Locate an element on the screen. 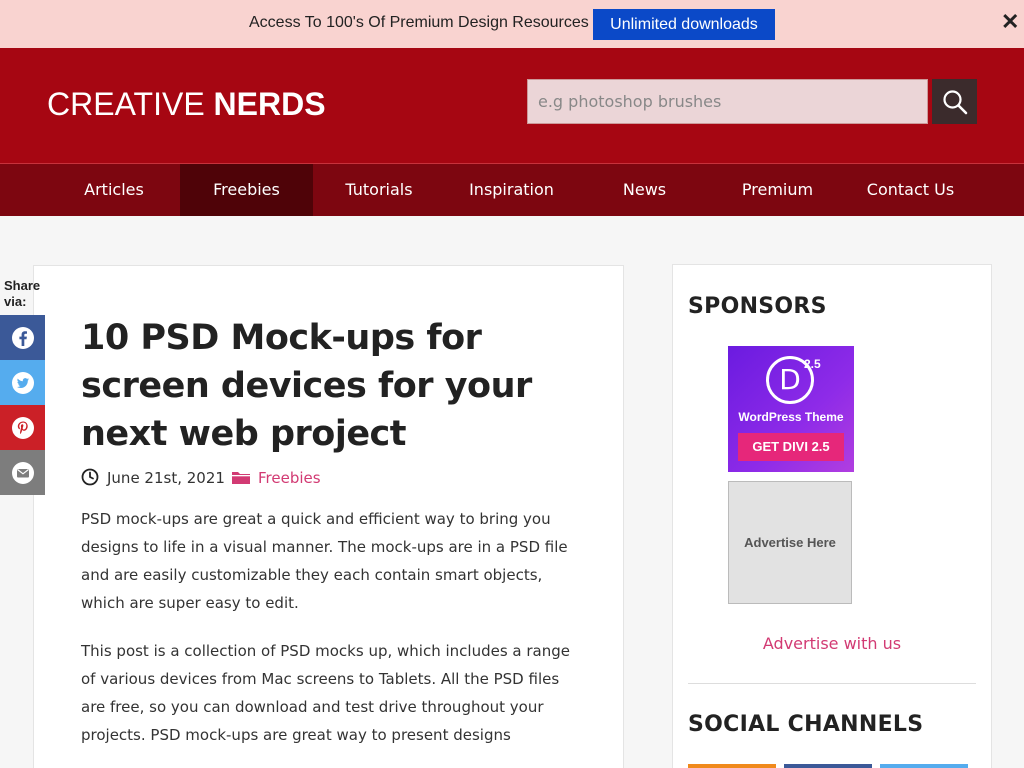 Image resolution: width=1024 pixels, height=768 pixels. divi-cta-button: GET DIVI 2.5 is located at coordinates (791, 447).